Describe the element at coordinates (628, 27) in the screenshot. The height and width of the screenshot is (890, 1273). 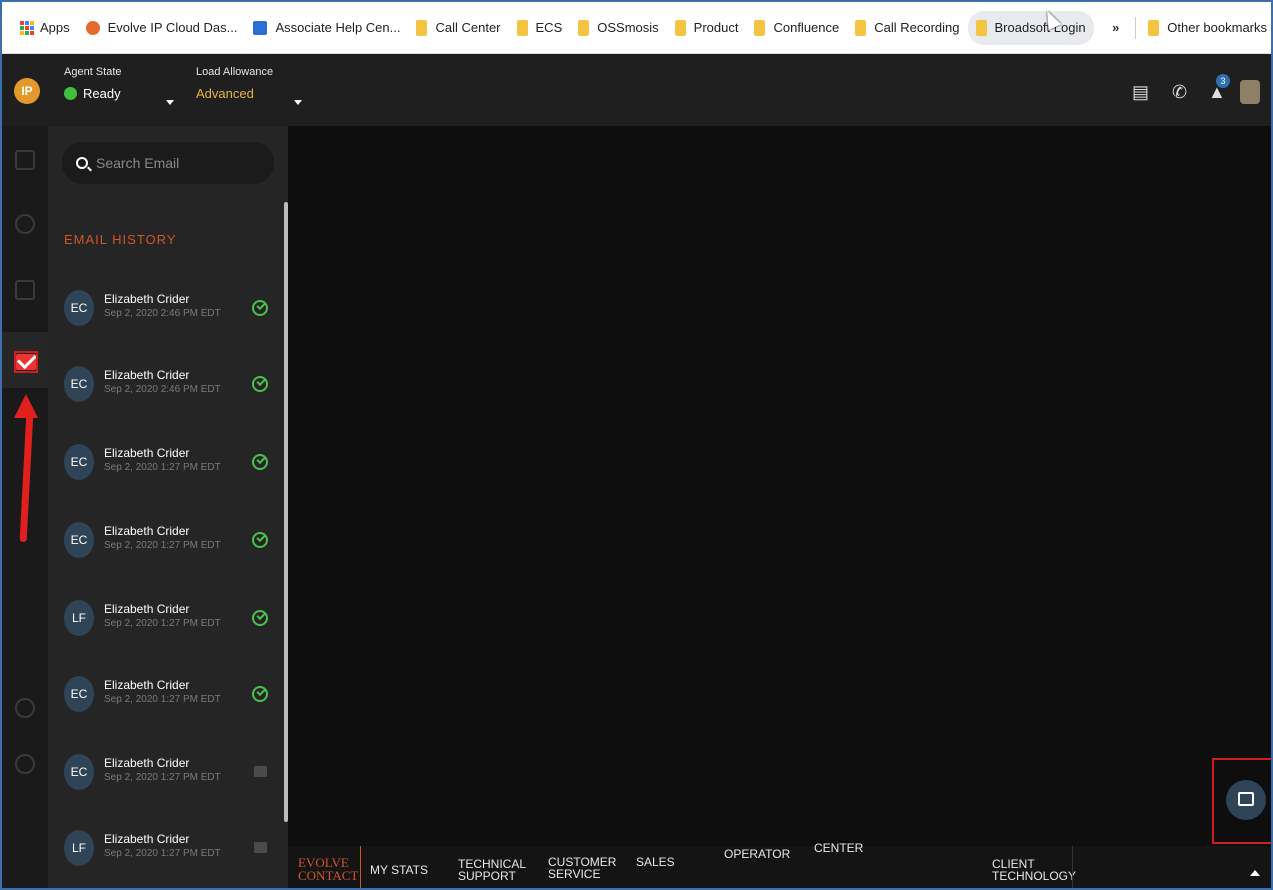
I see `bookmark-label: OSSmosis` at that location.